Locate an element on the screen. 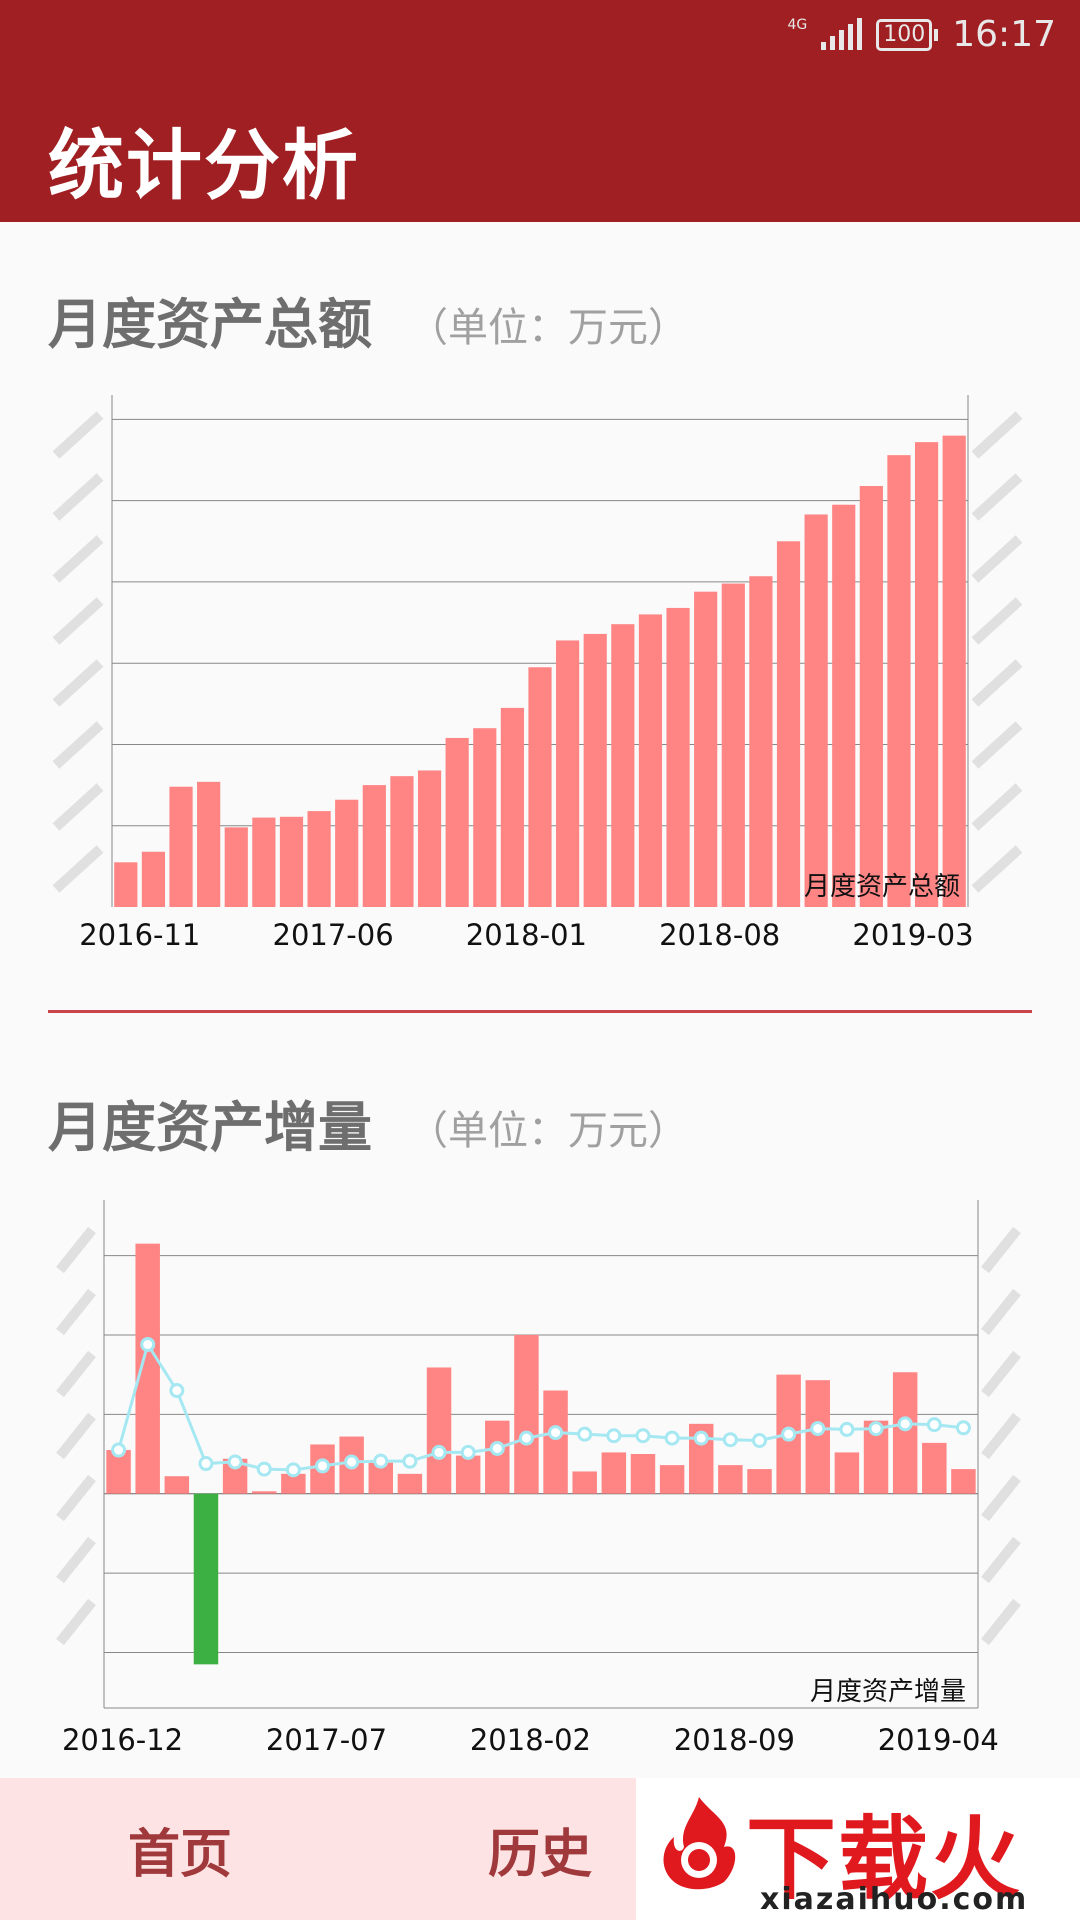  x-tick-label: 2016-12 is located at coordinates (122, 1740).